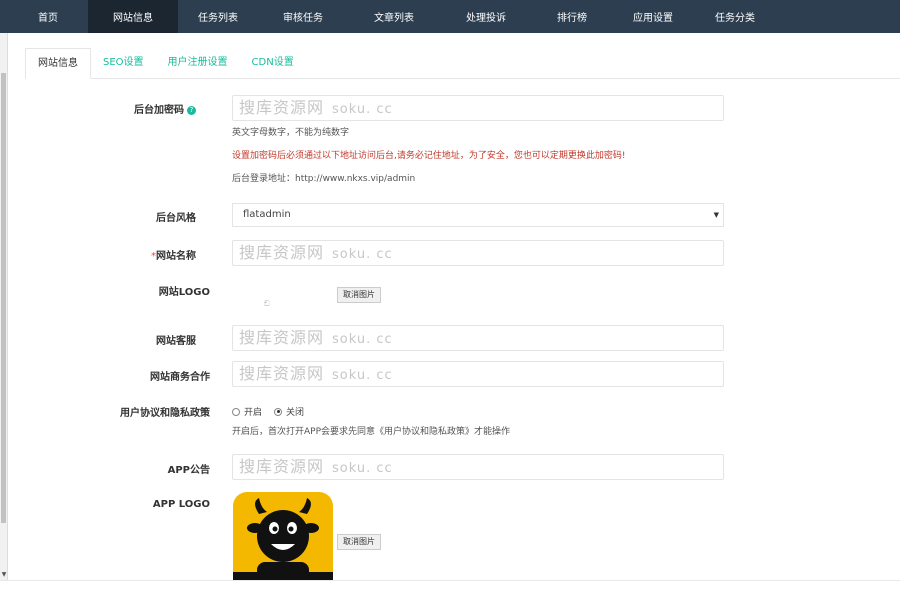 Image resolution: width=900 pixels, height=600 pixels. I want to click on scrollbar-thumb, so click(3, 298).